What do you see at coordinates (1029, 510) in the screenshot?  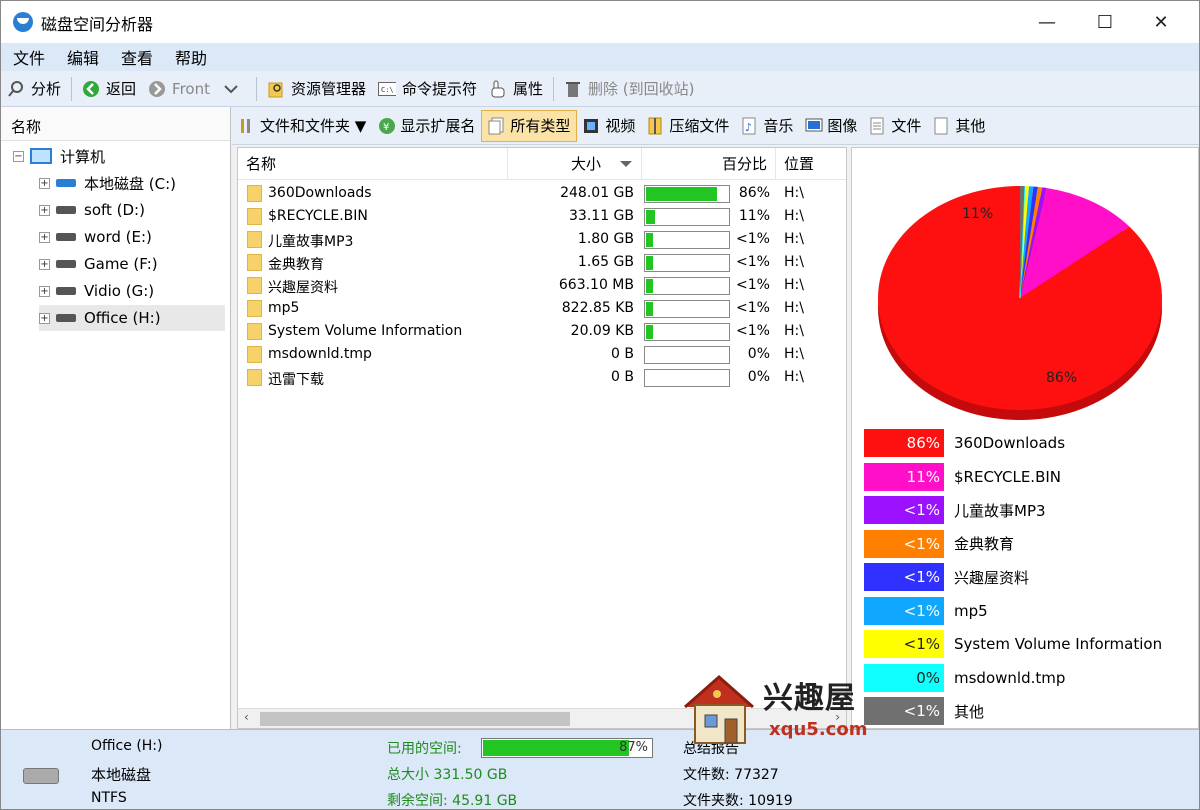 I see `legend-item: <1% 儿童故事MP3` at bounding box center [1029, 510].